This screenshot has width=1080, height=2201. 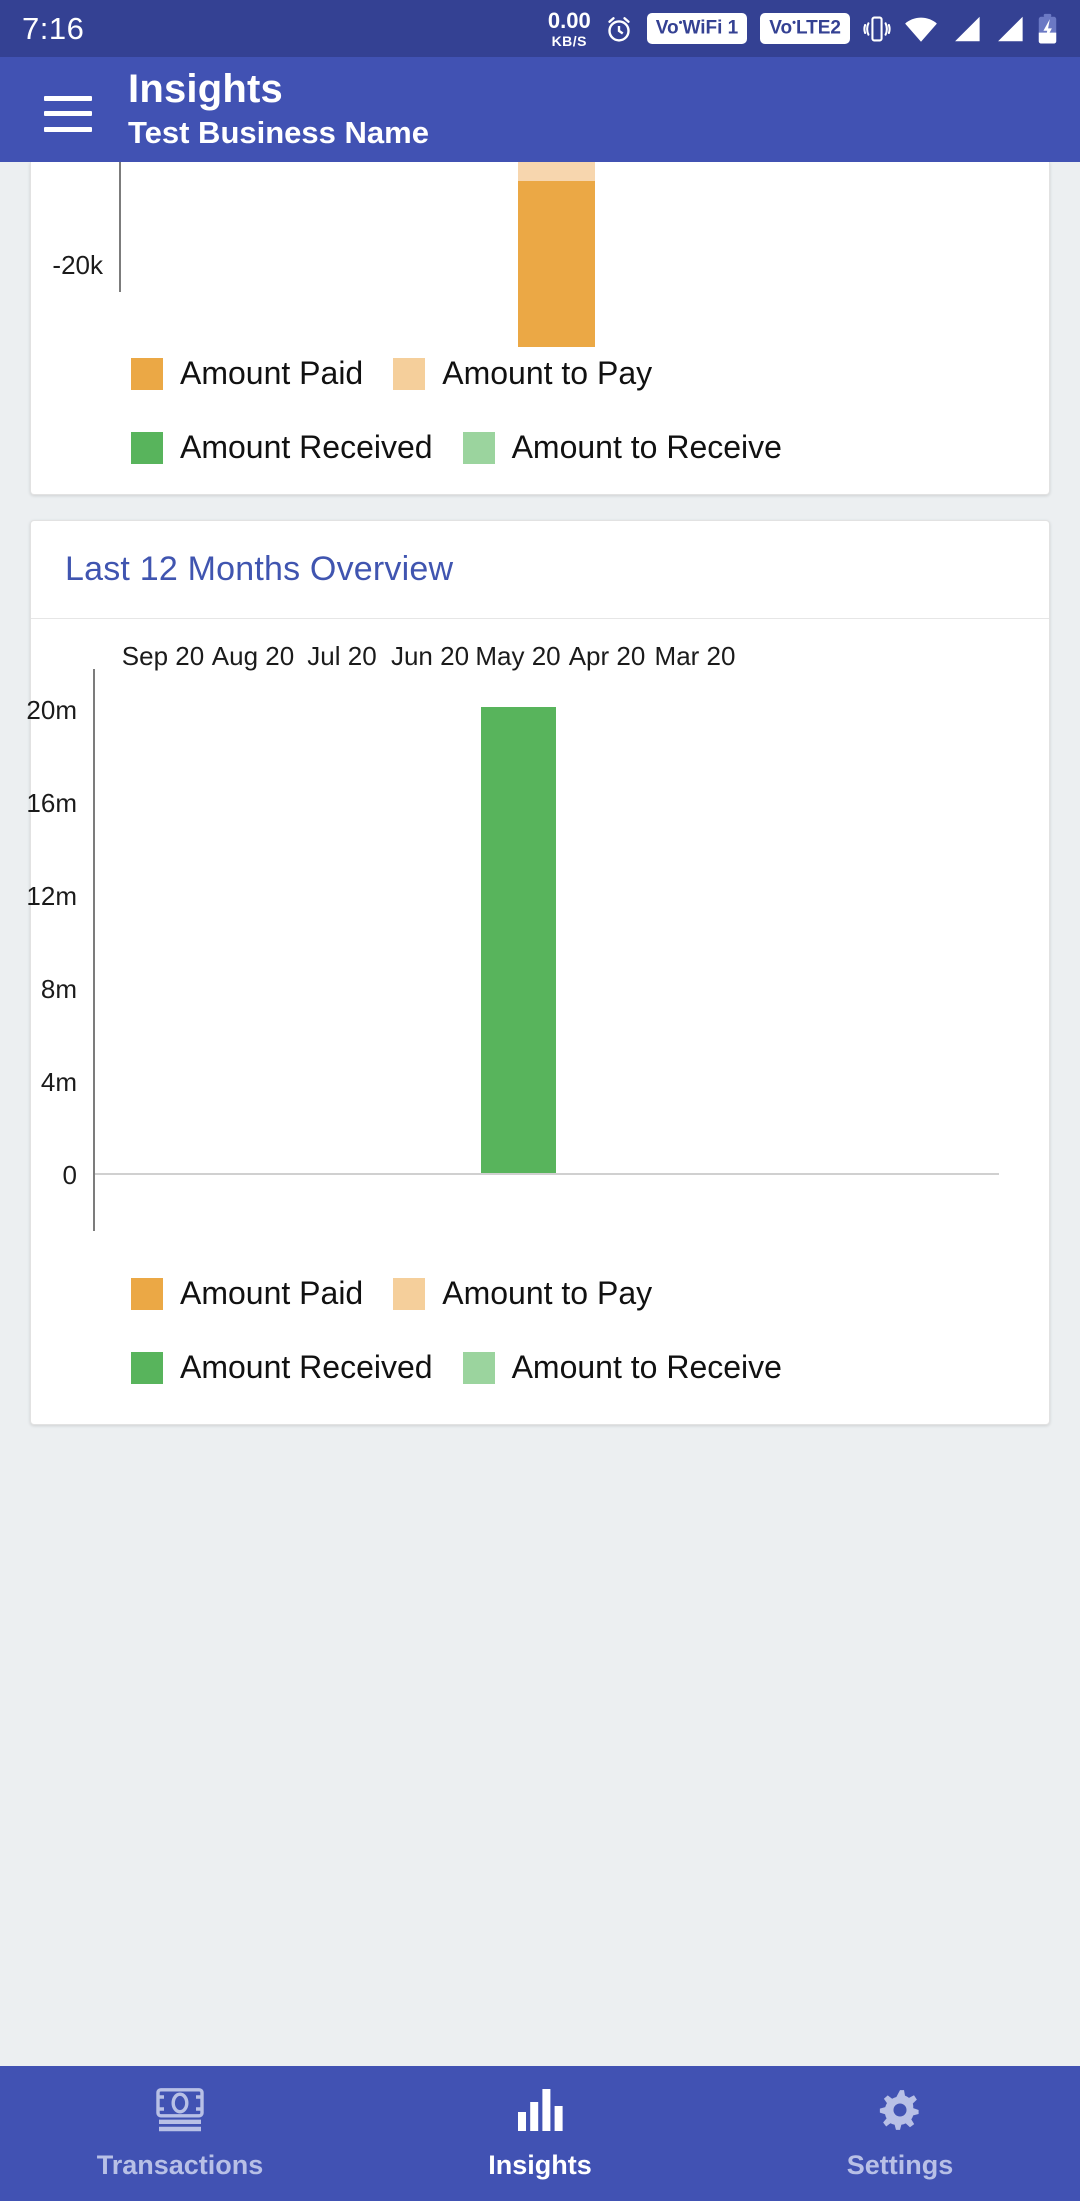 I want to click on app-bar-titles: Insights Test Business Name, so click(x=278, y=109).